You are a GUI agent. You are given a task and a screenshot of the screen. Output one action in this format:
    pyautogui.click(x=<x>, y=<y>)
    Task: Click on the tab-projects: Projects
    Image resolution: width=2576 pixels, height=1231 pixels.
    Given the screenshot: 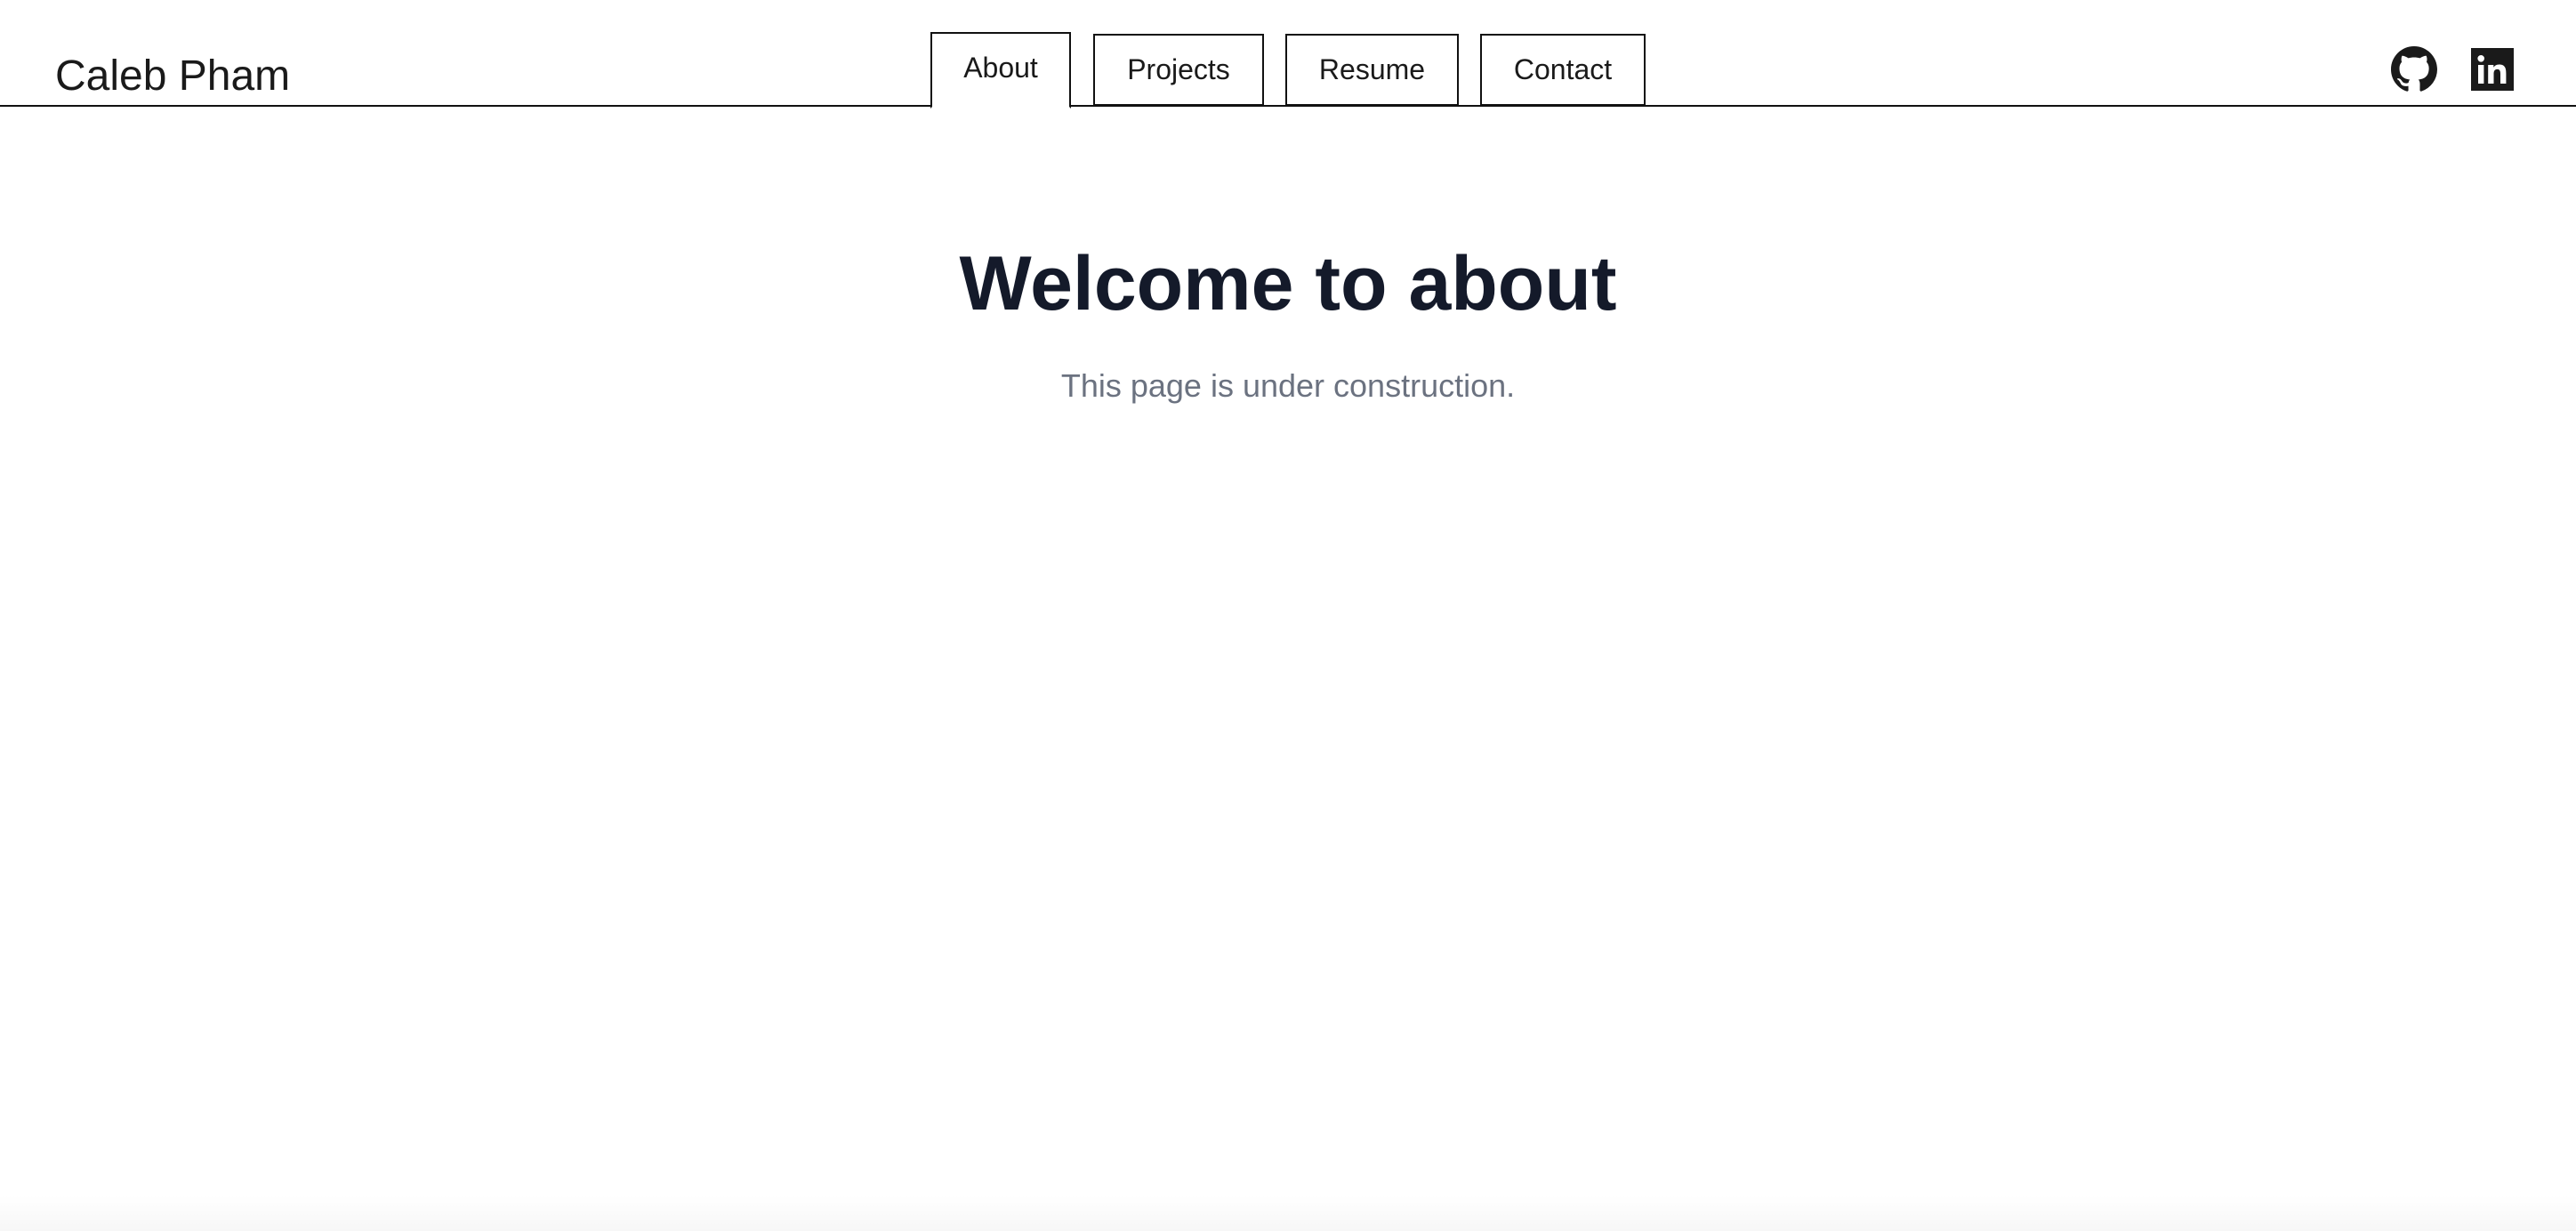 What is the action you would take?
    pyautogui.click(x=1178, y=70)
    